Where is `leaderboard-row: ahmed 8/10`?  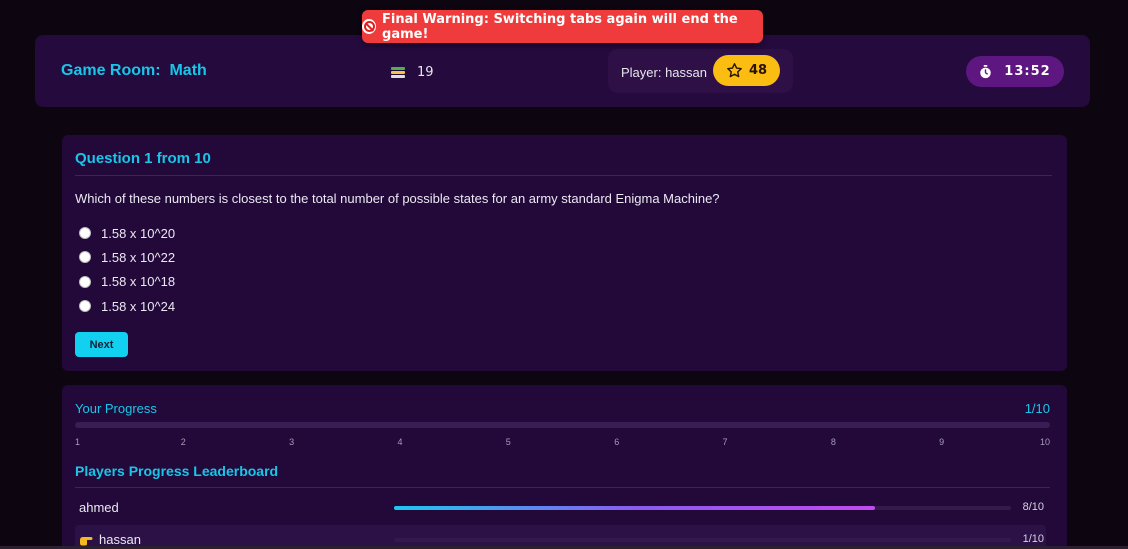
leaderboard-row: ahmed 8/10 is located at coordinates (560, 507).